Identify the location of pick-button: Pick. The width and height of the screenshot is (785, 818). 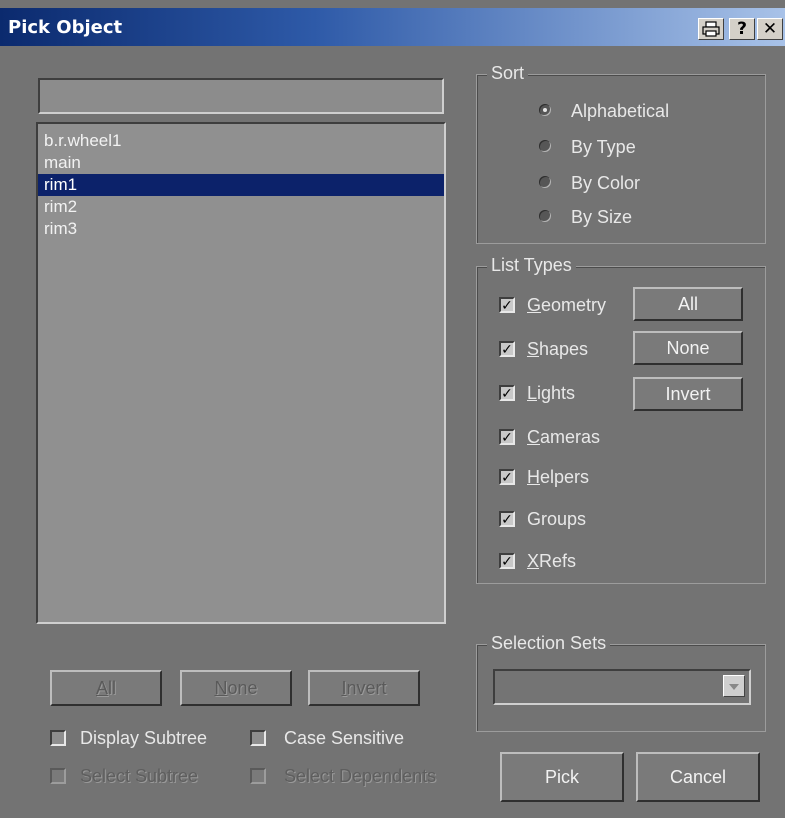
(562, 777).